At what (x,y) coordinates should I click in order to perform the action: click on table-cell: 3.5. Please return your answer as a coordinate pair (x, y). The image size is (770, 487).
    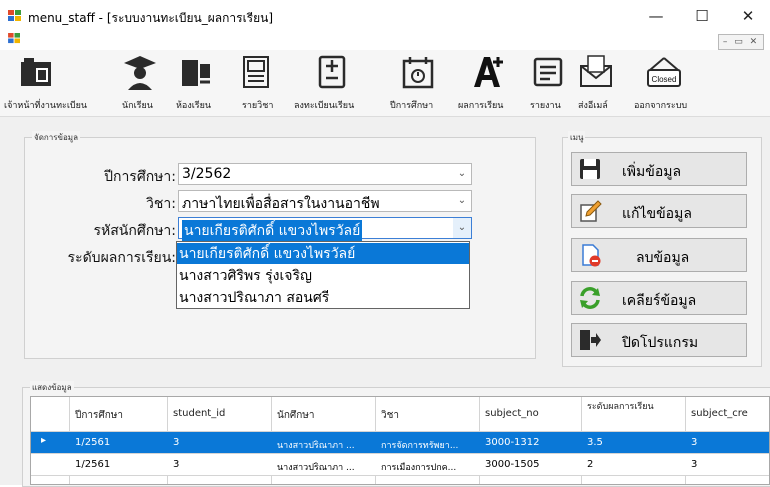
    Looking at the image, I should click on (595, 442).